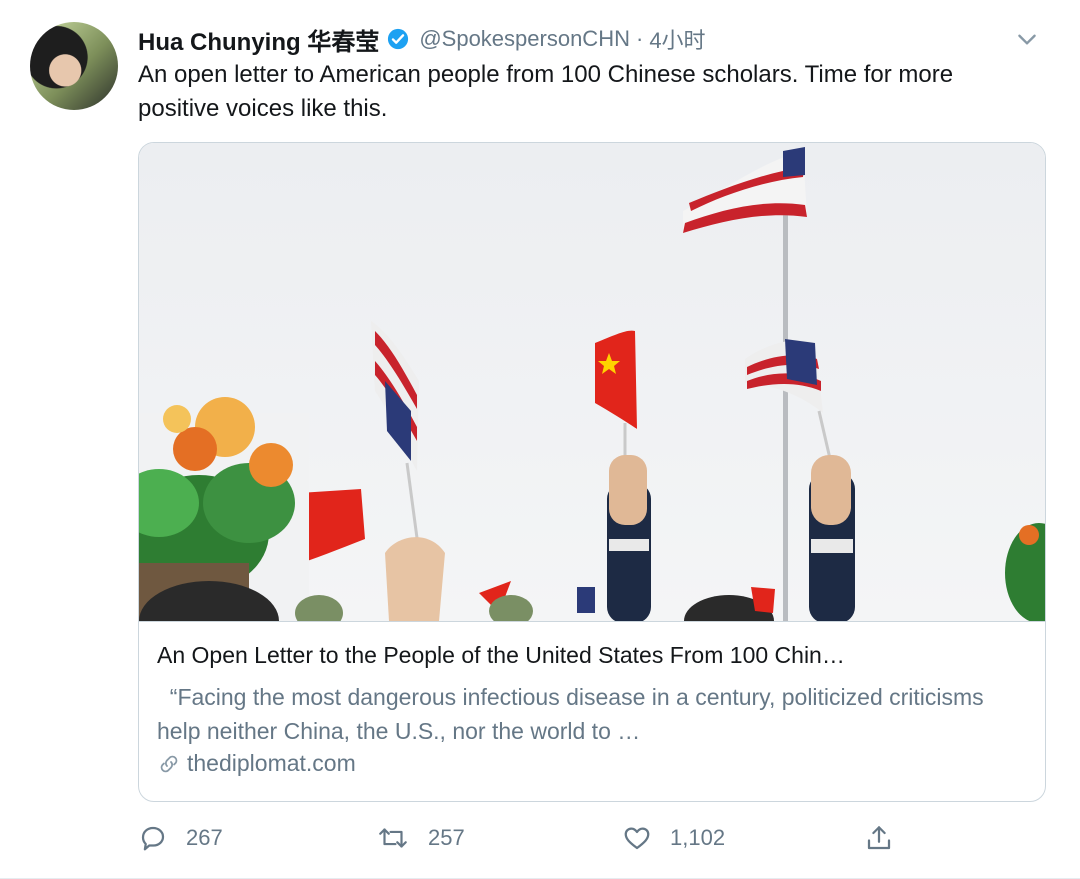  What do you see at coordinates (1027, 39) in the screenshot?
I see `chevron-down-icon` at bounding box center [1027, 39].